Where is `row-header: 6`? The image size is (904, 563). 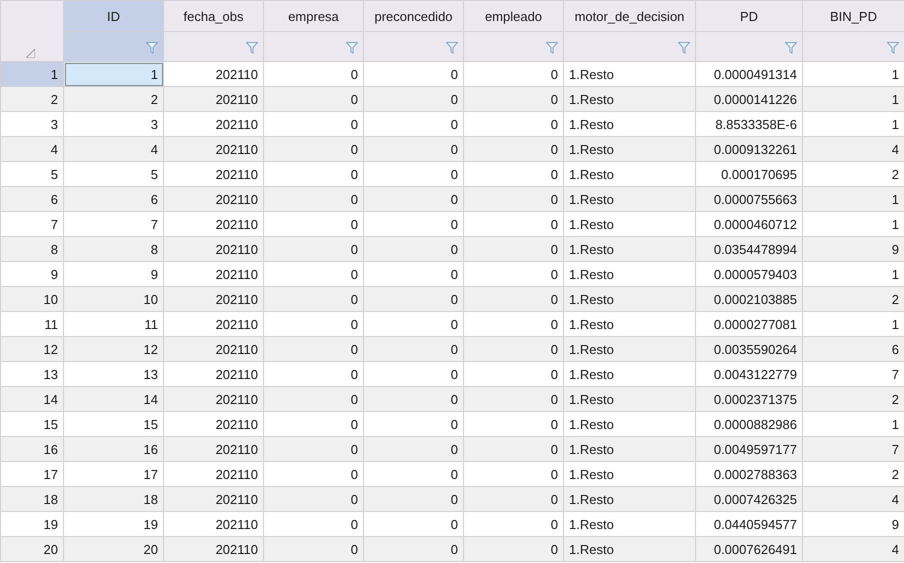
row-header: 6 is located at coordinates (32, 199).